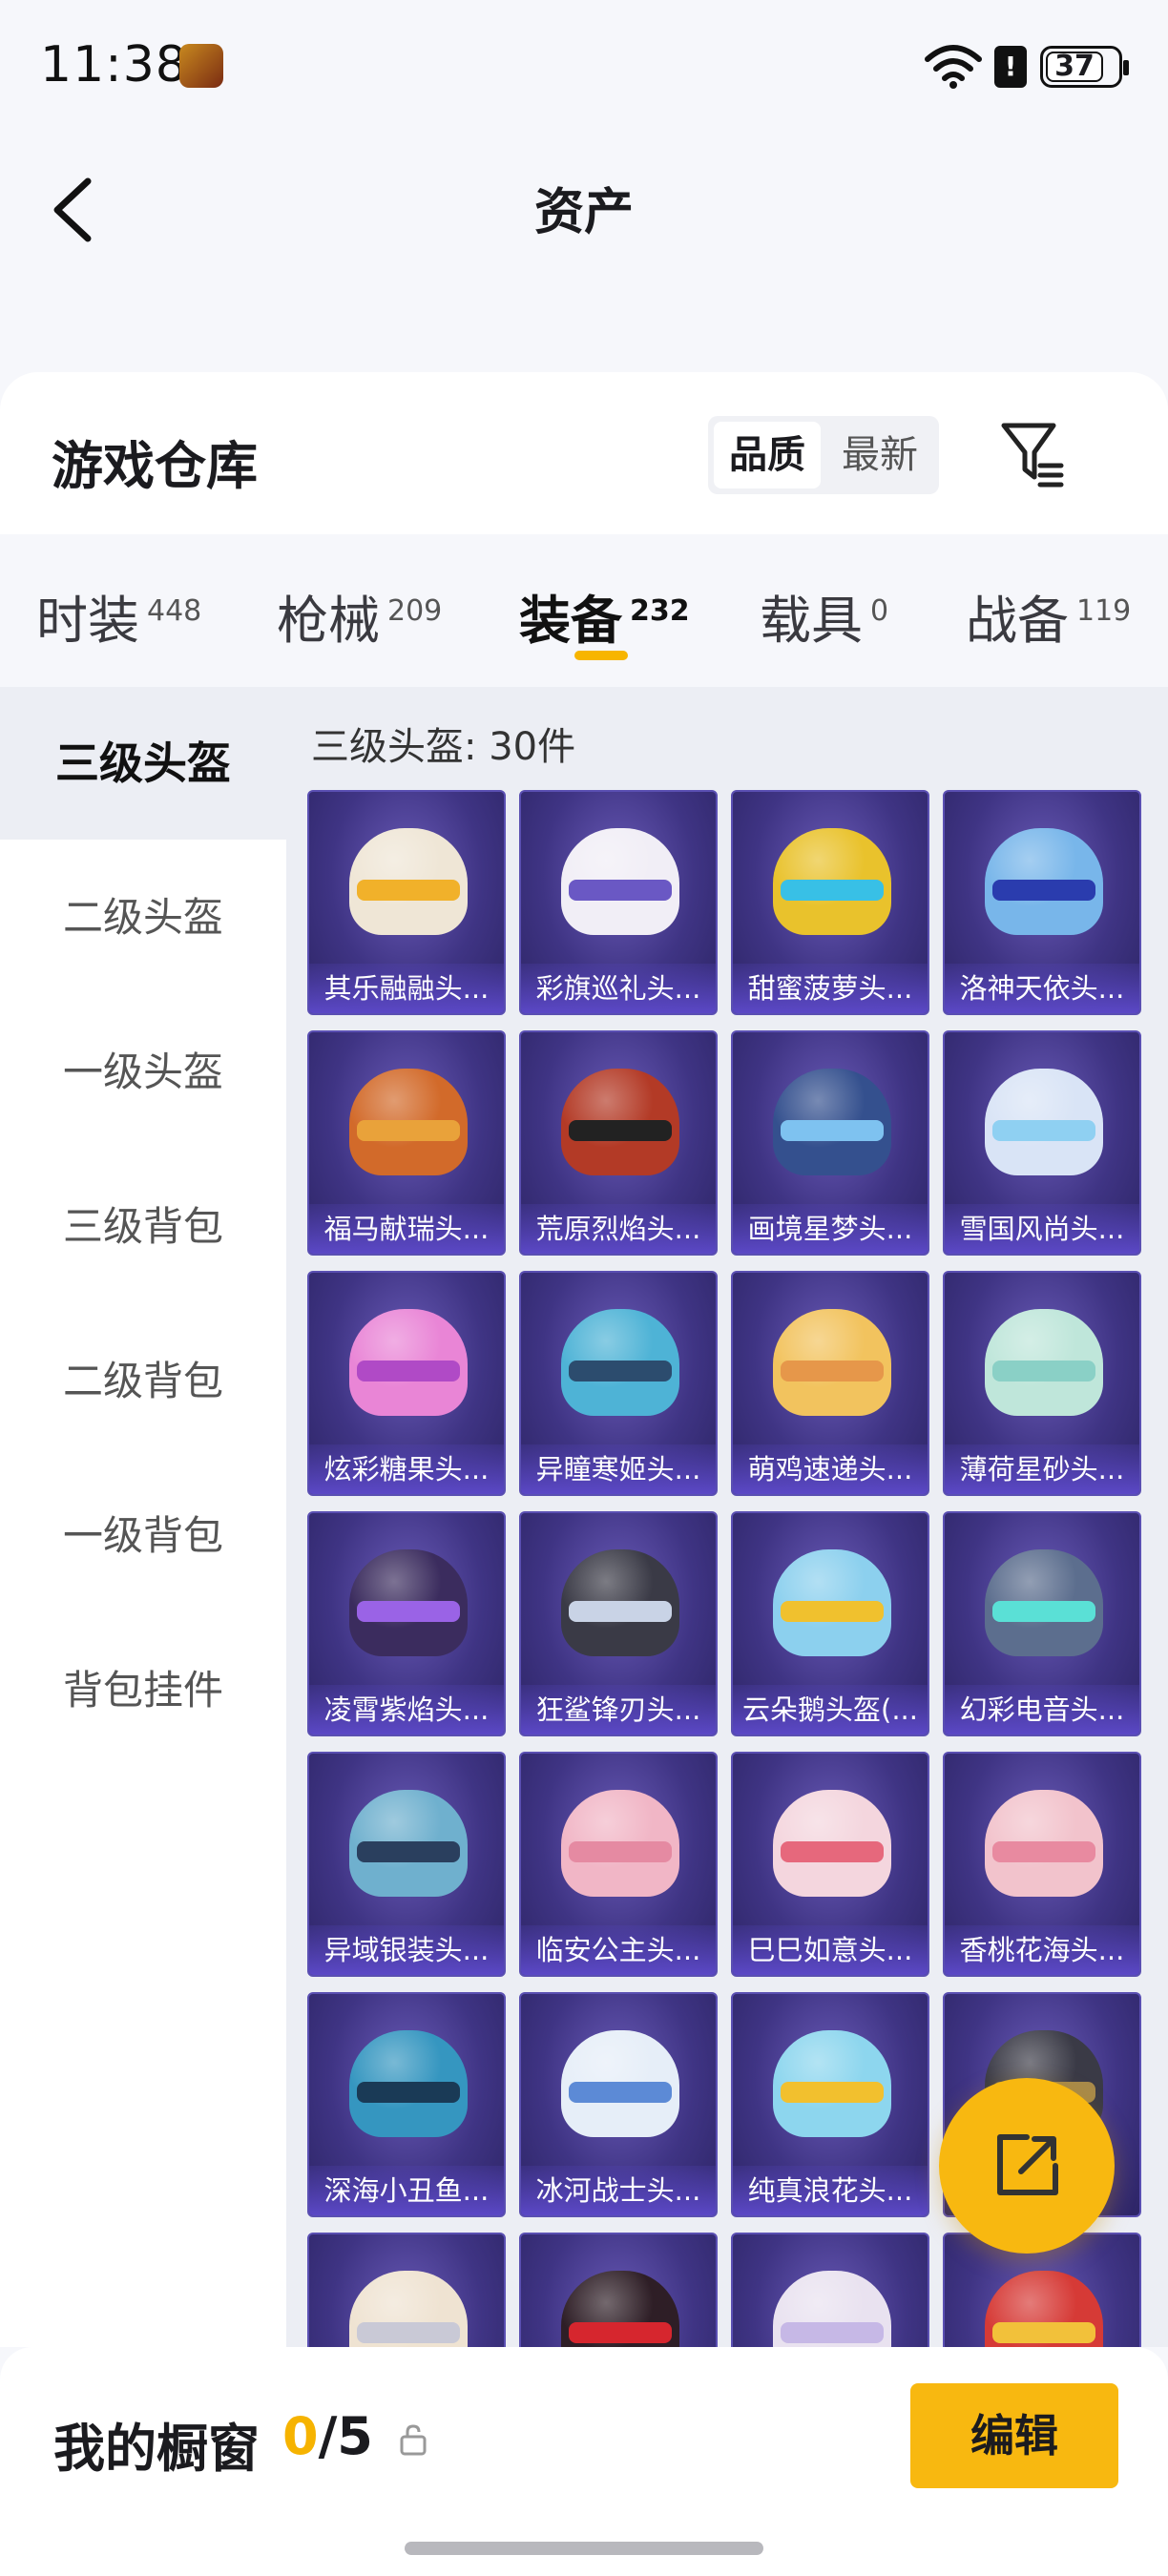 The height and width of the screenshot is (2576, 1168). Describe the element at coordinates (879, 455) in the screenshot. I see `sort-newest-option: 最新` at that location.